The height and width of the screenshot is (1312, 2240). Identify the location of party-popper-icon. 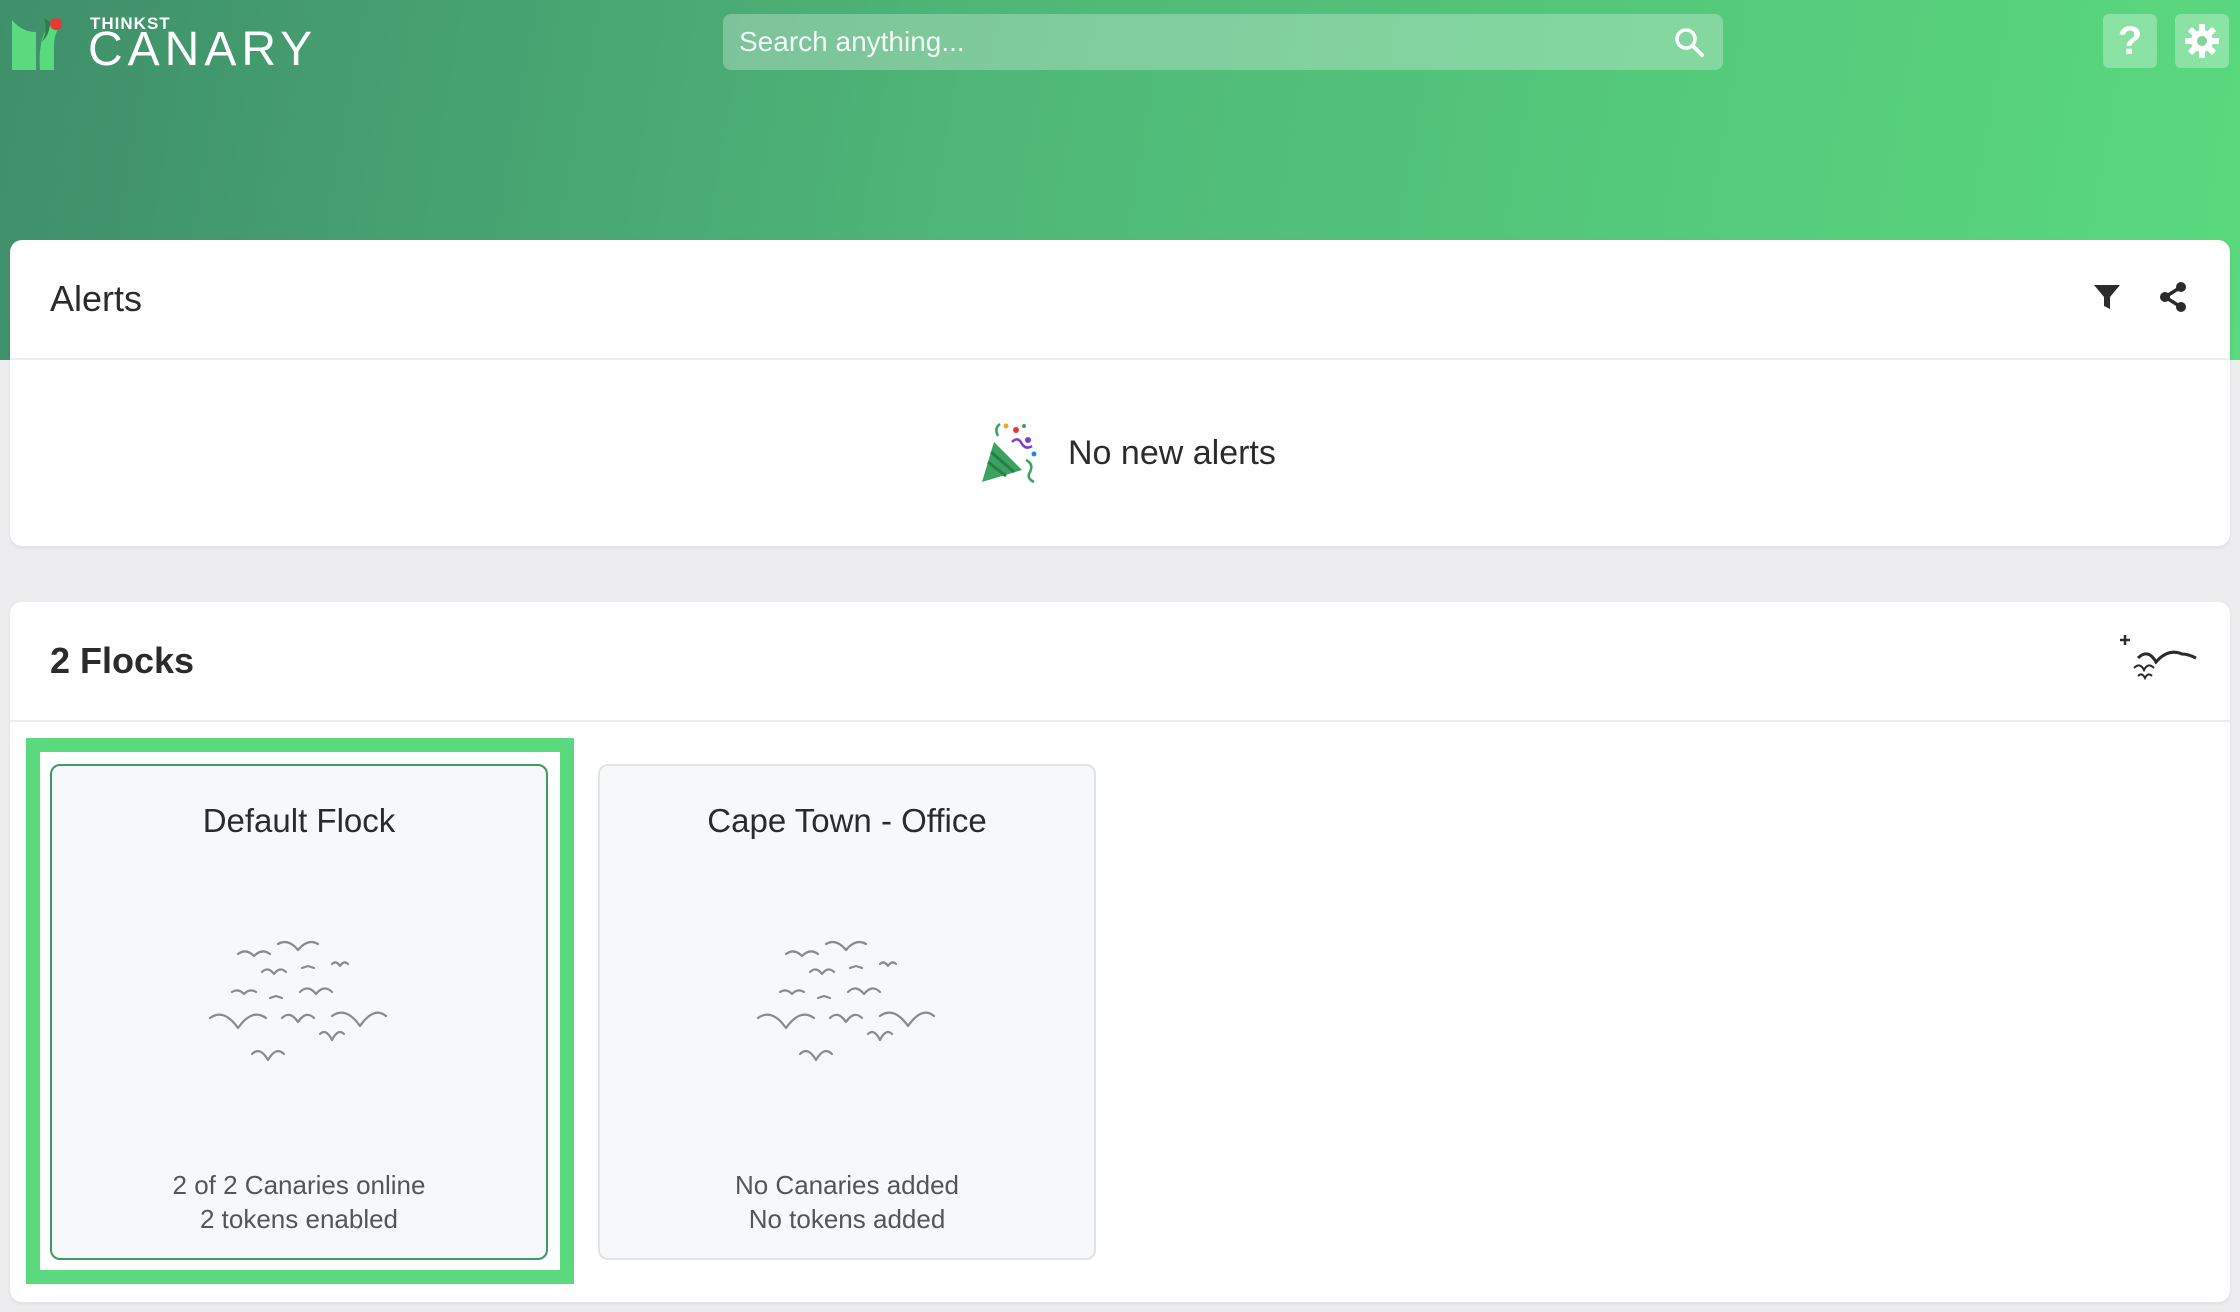
(1009, 453).